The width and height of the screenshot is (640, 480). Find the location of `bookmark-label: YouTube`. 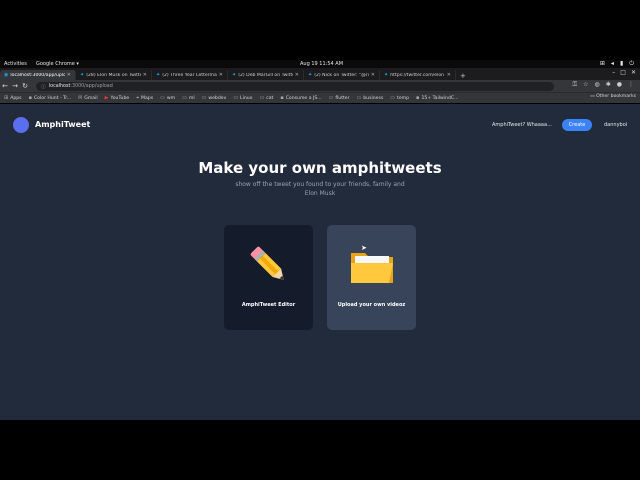

bookmark-label: YouTube is located at coordinates (120, 98).